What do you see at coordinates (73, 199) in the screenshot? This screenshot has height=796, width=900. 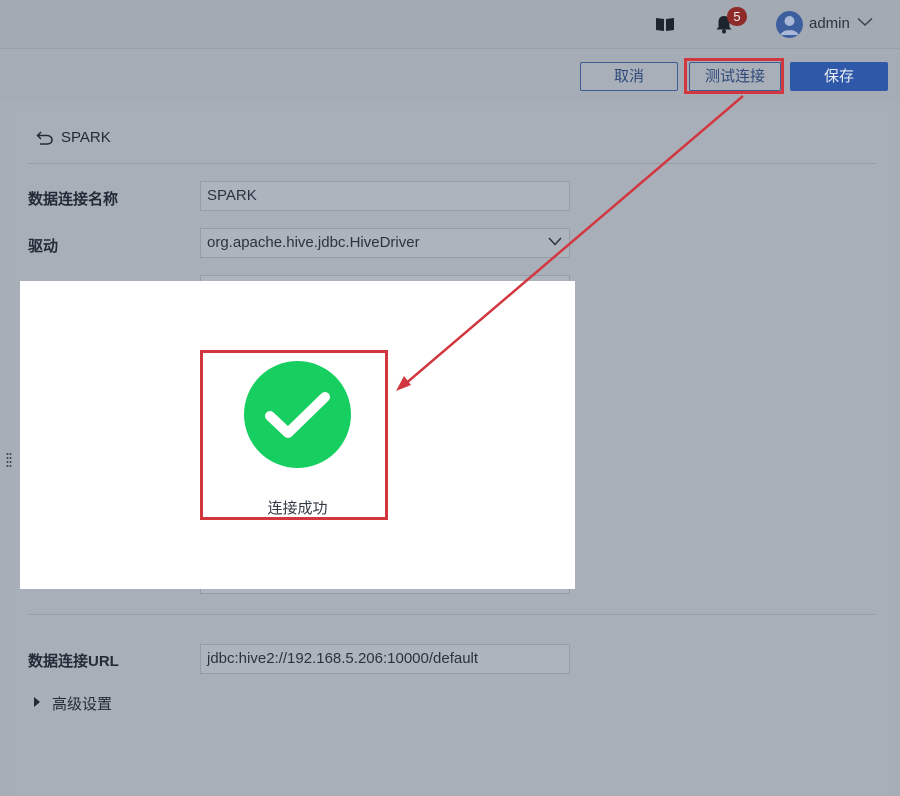 I see `connection-name-label: 数据连接名称` at bounding box center [73, 199].